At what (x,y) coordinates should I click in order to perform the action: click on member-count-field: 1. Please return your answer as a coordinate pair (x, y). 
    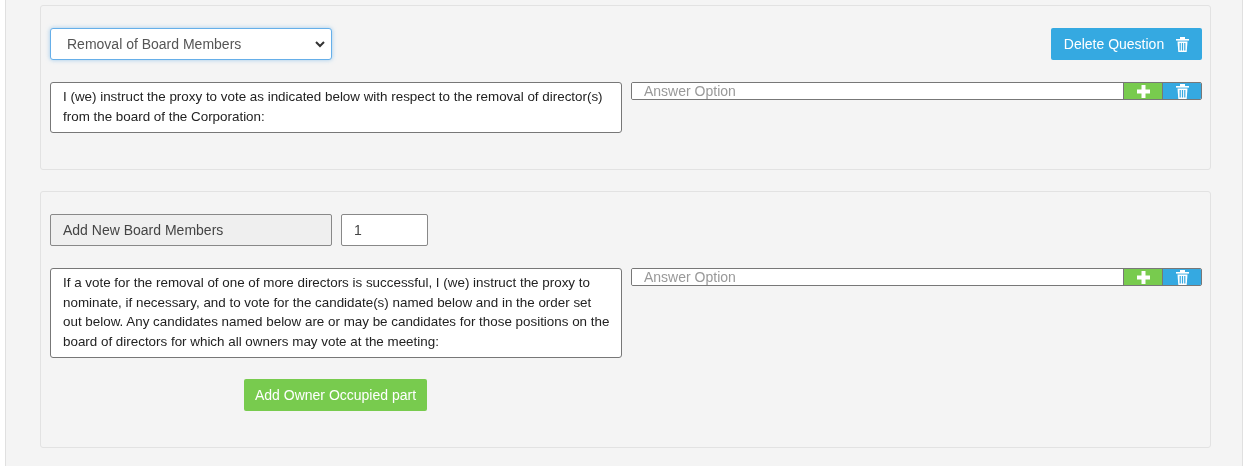
    Looking at the image, I should click on (384, 230).